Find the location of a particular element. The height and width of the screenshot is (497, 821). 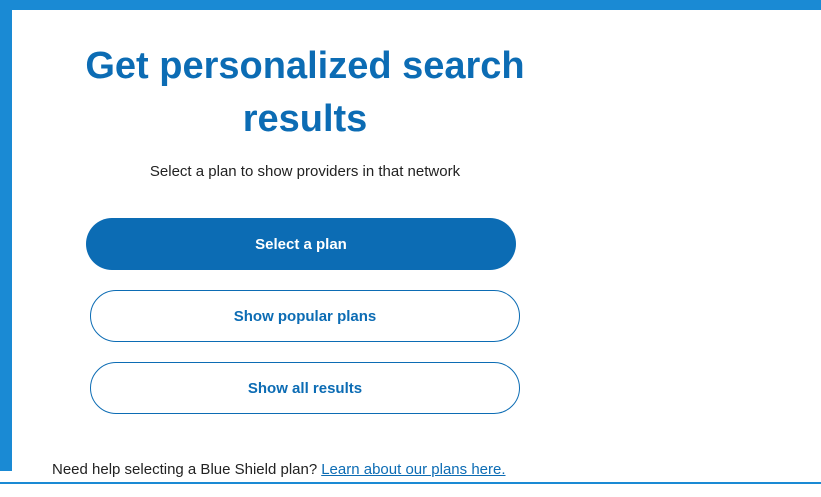

panel-top-border is located at coordinates (410, 5).